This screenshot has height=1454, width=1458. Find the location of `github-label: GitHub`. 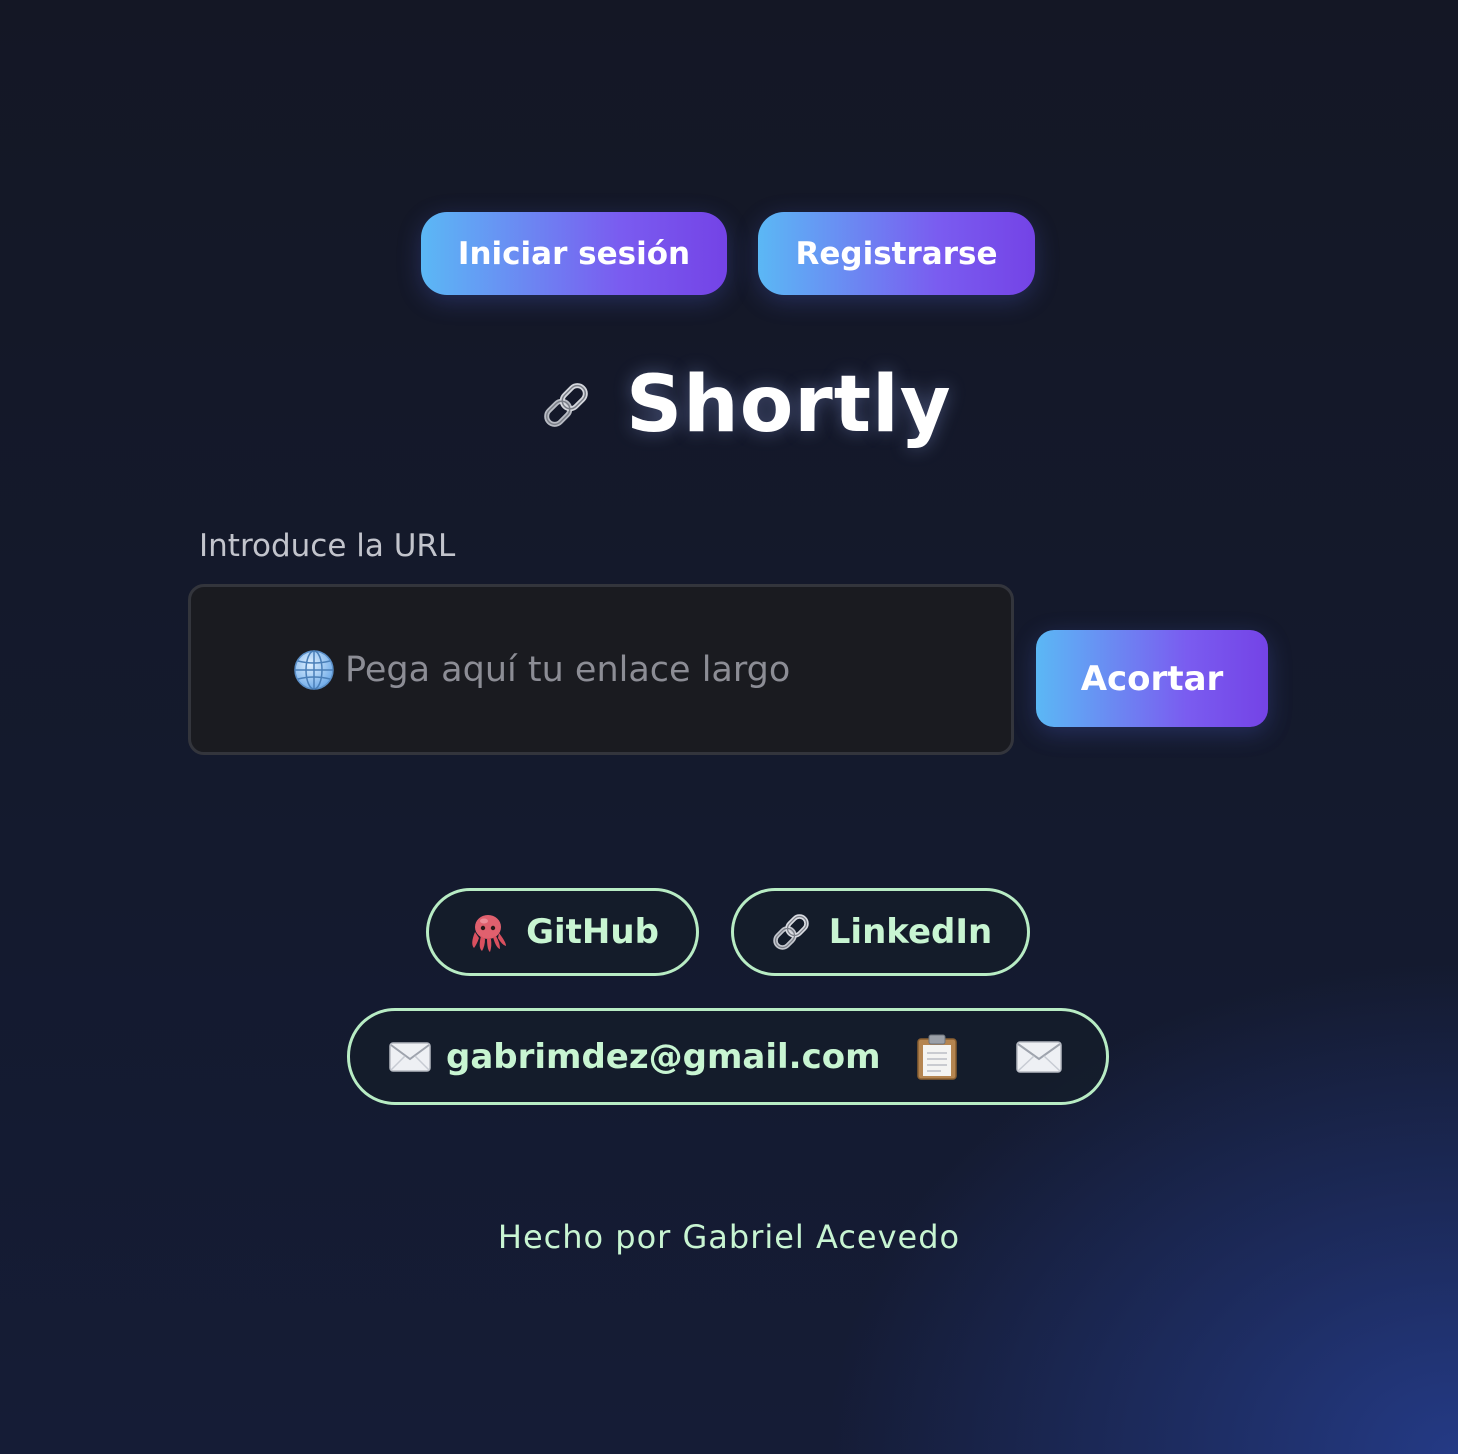

github-label: GitHub is located at coordinates (592, 932).